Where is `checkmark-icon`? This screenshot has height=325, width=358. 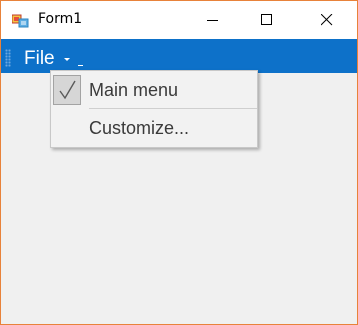 checkmark-icon is located at coordinates (67, 90).